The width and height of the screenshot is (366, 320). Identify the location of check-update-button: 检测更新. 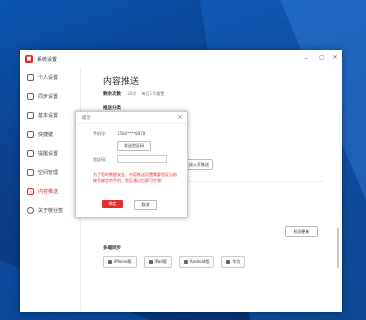
(301, 231).